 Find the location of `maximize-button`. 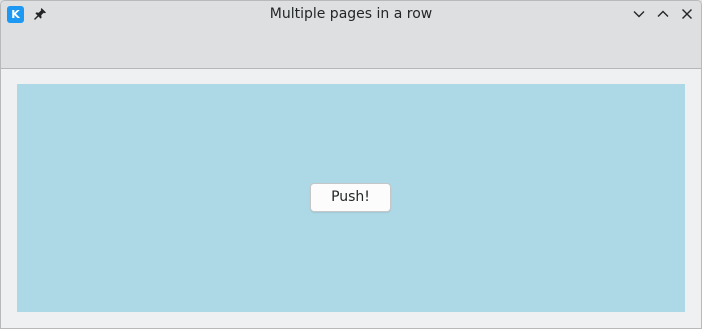

maximize-button is located at coordinates (663, 14).